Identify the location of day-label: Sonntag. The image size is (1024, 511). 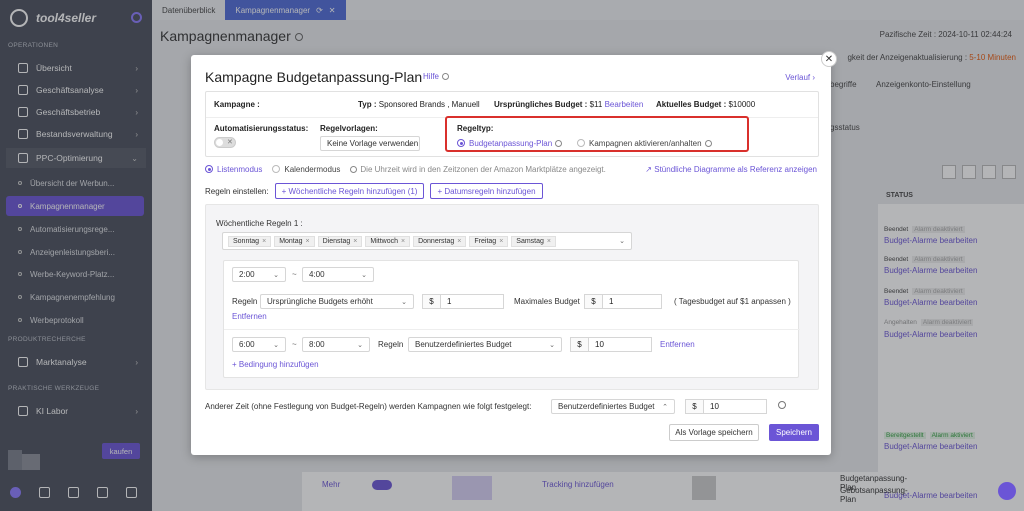
(246, 241).